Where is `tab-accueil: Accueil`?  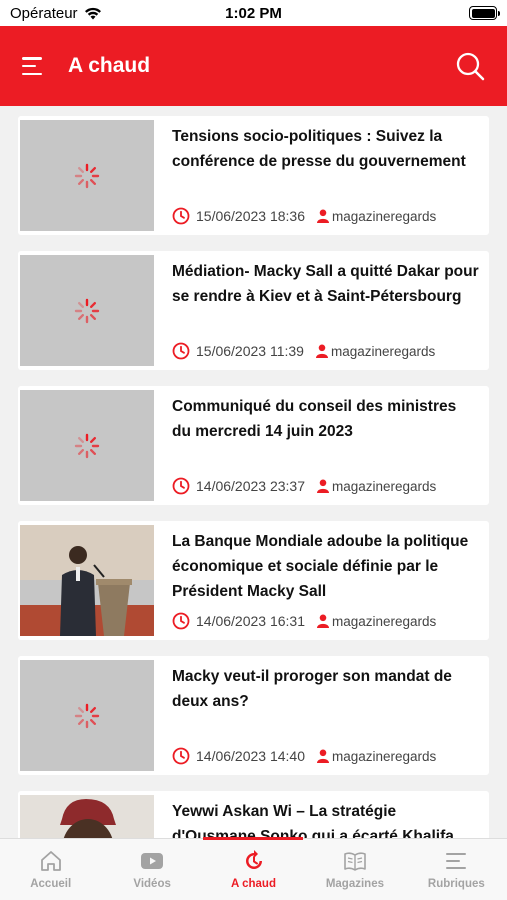
tab-accueil: Accueil is located at coordinates (50, 869).